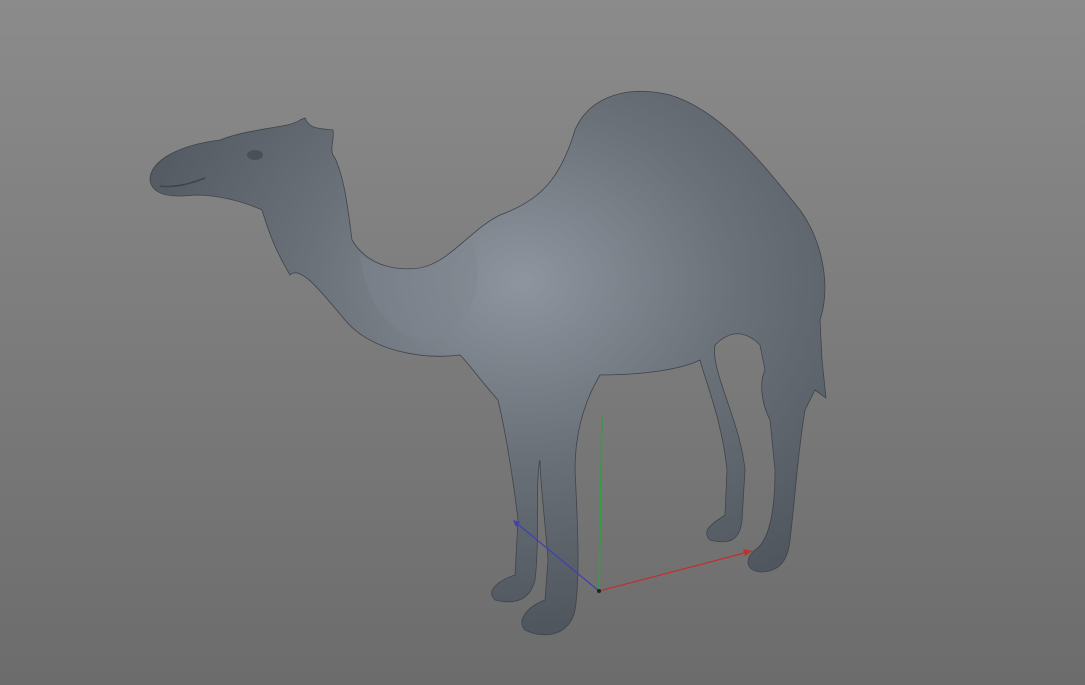  Describe the element at coordinates (600, 504) in the screenshot. I see `axis-y-line` at that location.